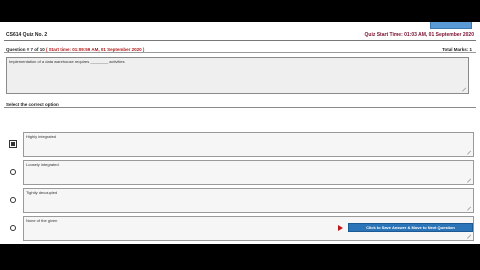  I want to click on option-text: Tightly decoupled, so click(42, 192).